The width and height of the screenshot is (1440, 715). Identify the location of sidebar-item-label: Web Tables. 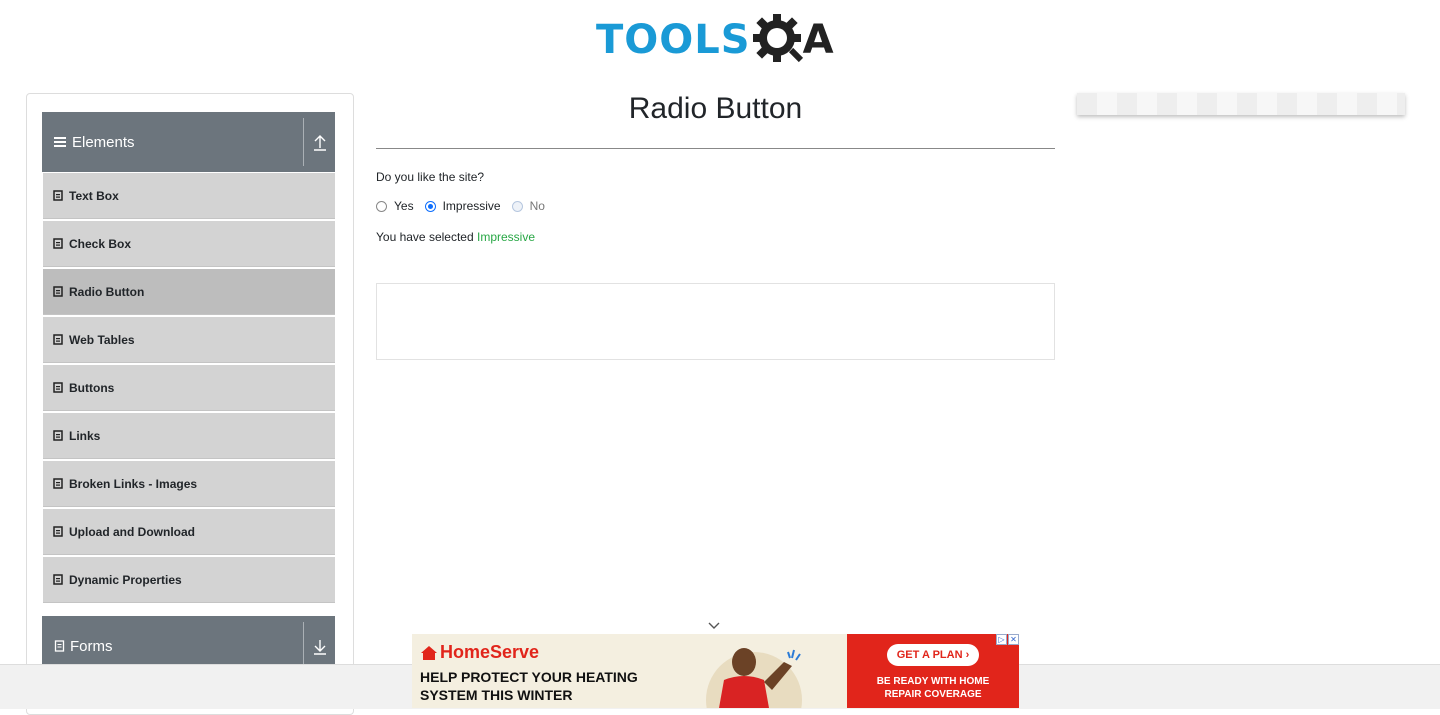
(102, 339).